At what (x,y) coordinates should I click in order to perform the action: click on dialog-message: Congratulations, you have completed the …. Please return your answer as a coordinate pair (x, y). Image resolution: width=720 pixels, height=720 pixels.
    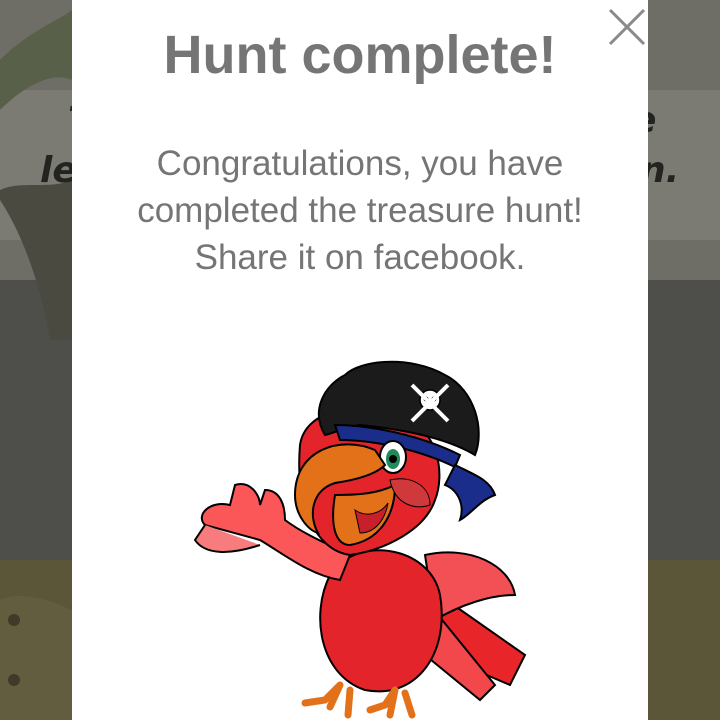
    Looking at the image, I should click on (360, 210).